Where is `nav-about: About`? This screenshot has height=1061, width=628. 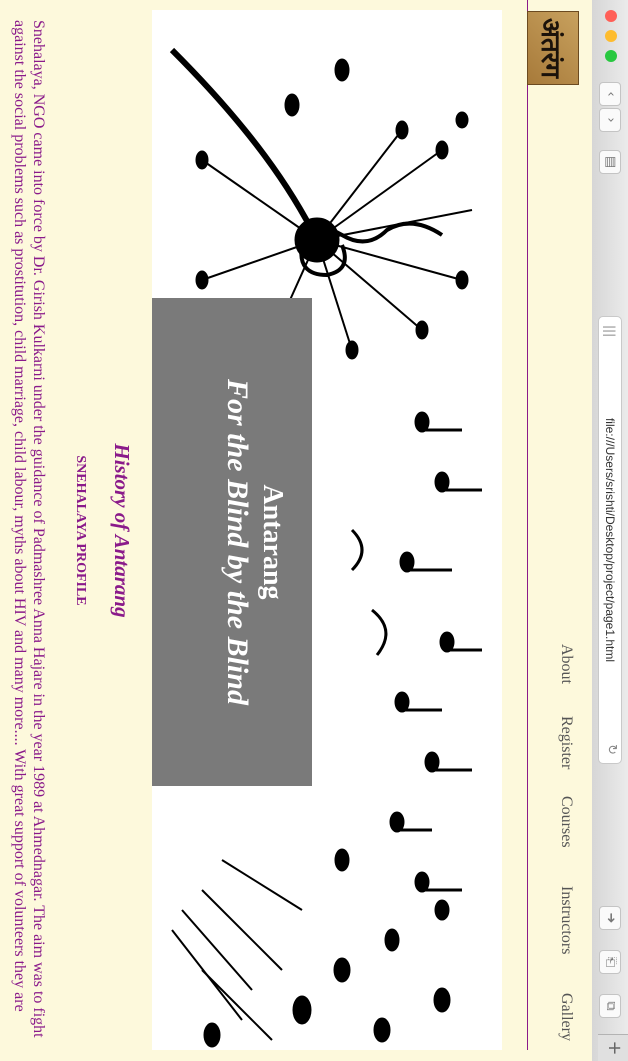 nav-about: About is located at coordinates (566, 664).